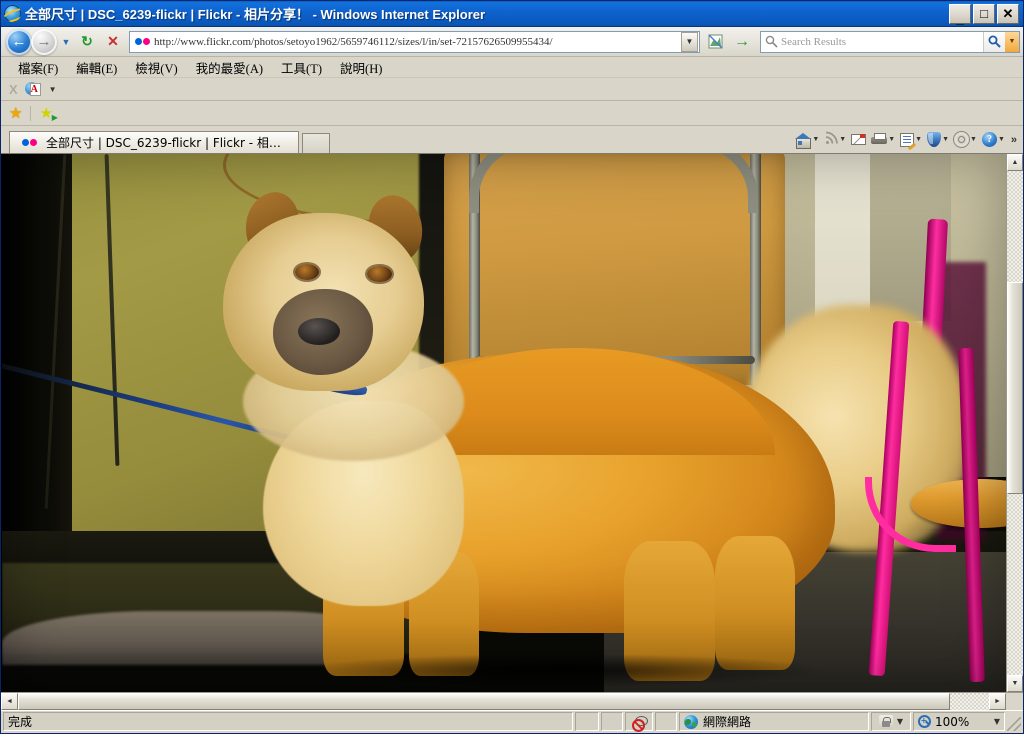  I want to click on popup-blocked-indicator, so click(639, 722).